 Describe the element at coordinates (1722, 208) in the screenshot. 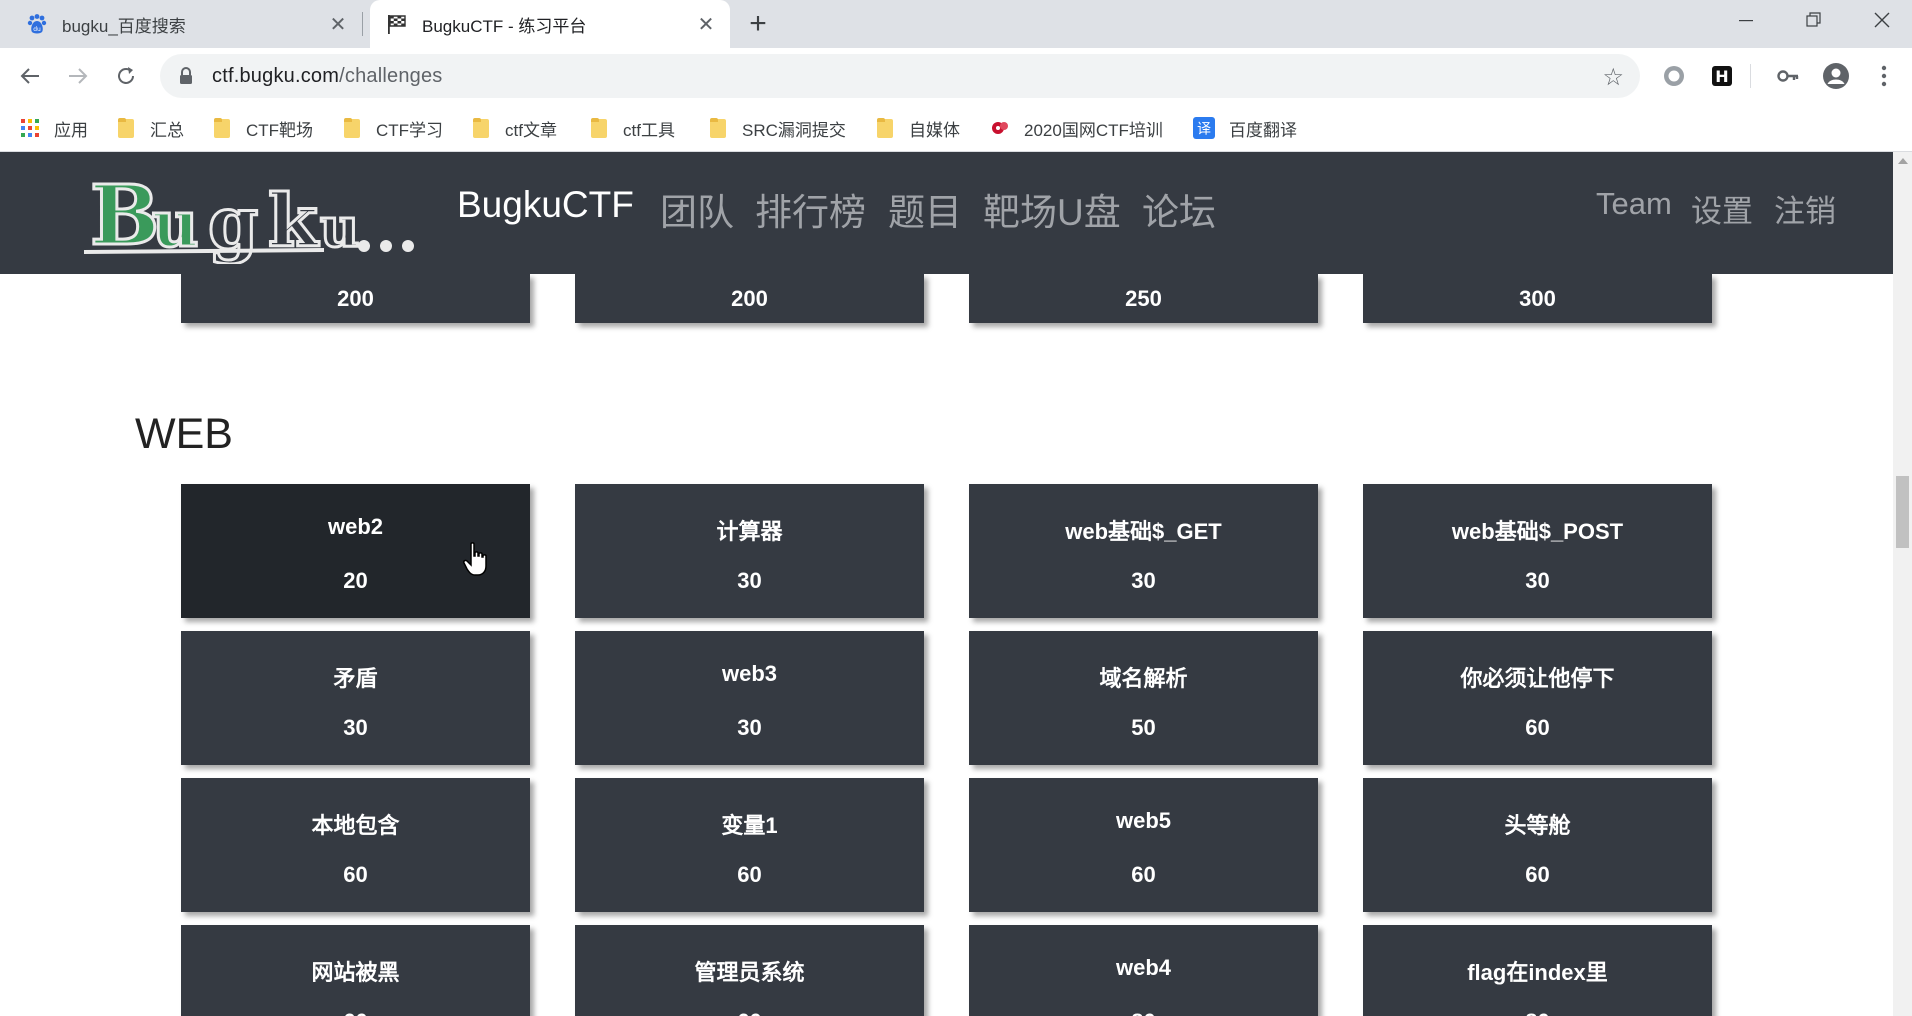

I see `nav-settings-link: 设置` at that location.